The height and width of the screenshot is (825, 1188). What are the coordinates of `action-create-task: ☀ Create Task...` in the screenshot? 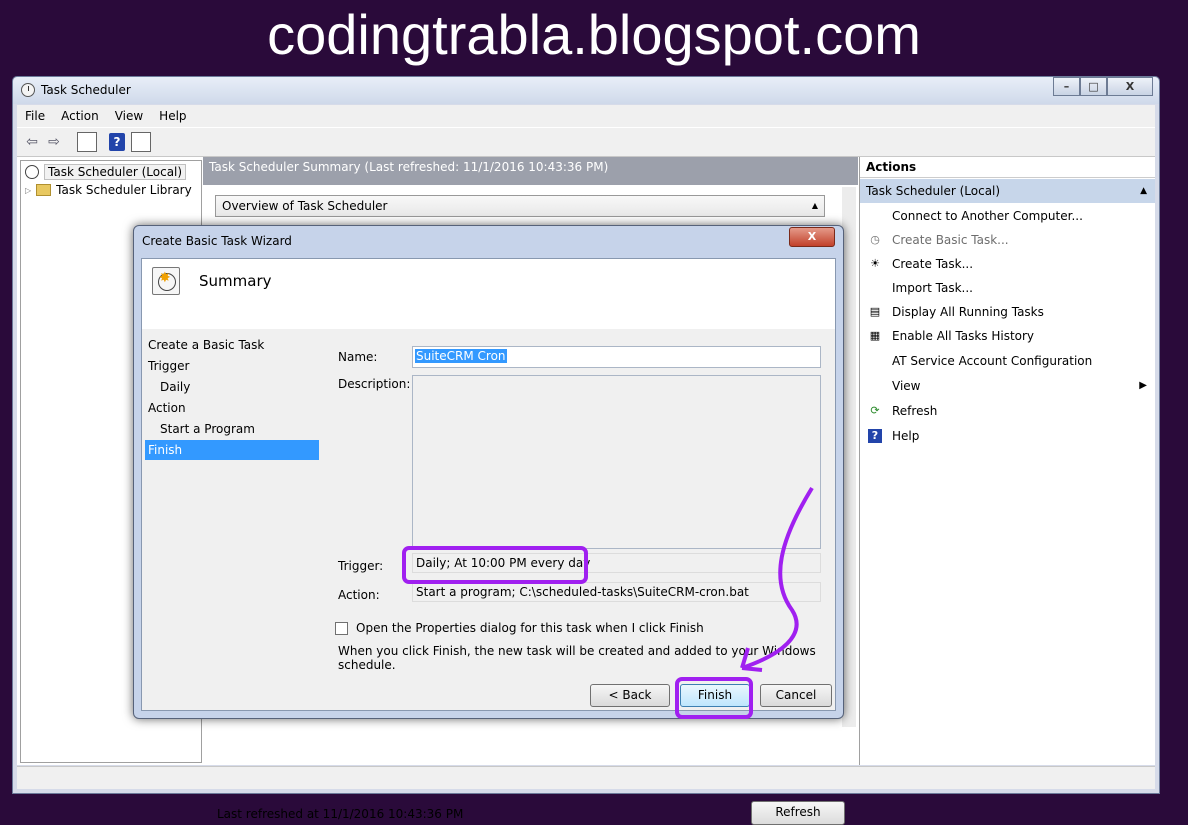 It's located at (1007, 264).